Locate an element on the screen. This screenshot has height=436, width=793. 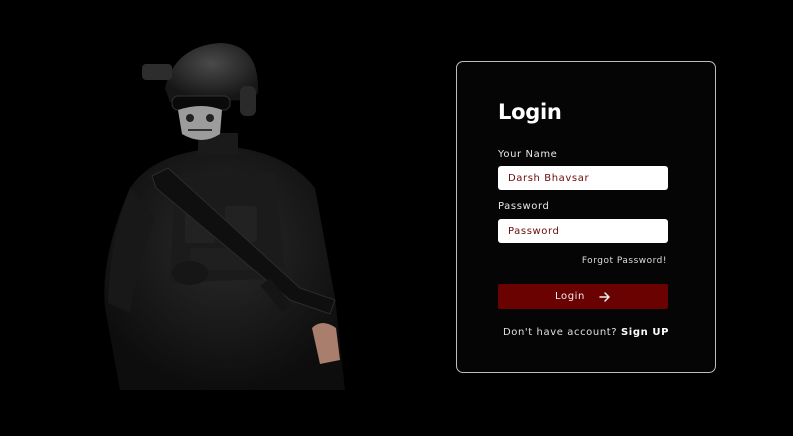
signup-row: Don't have account? Sign UP is located at coordinates (586, 332).